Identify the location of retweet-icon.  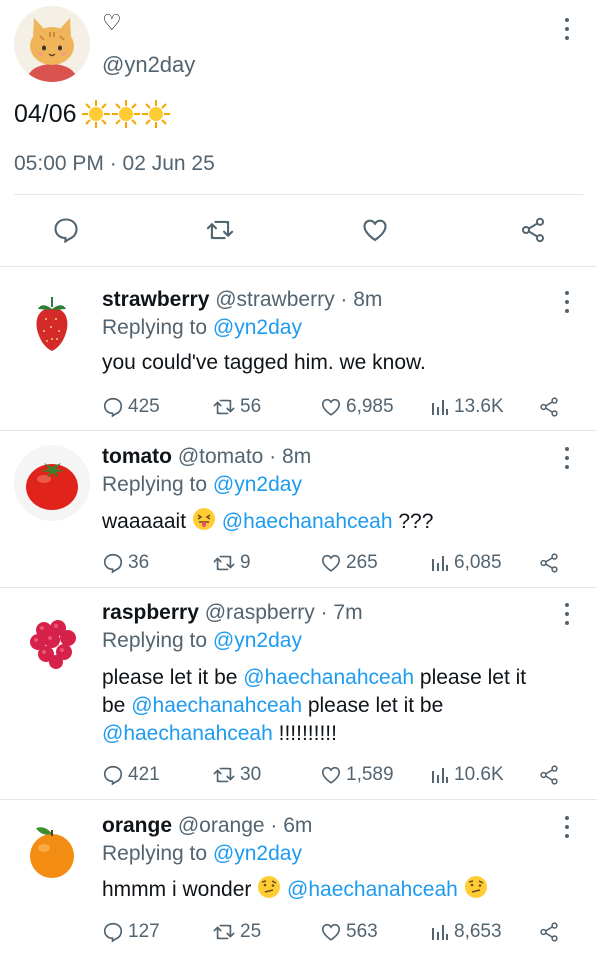
(220, 230).